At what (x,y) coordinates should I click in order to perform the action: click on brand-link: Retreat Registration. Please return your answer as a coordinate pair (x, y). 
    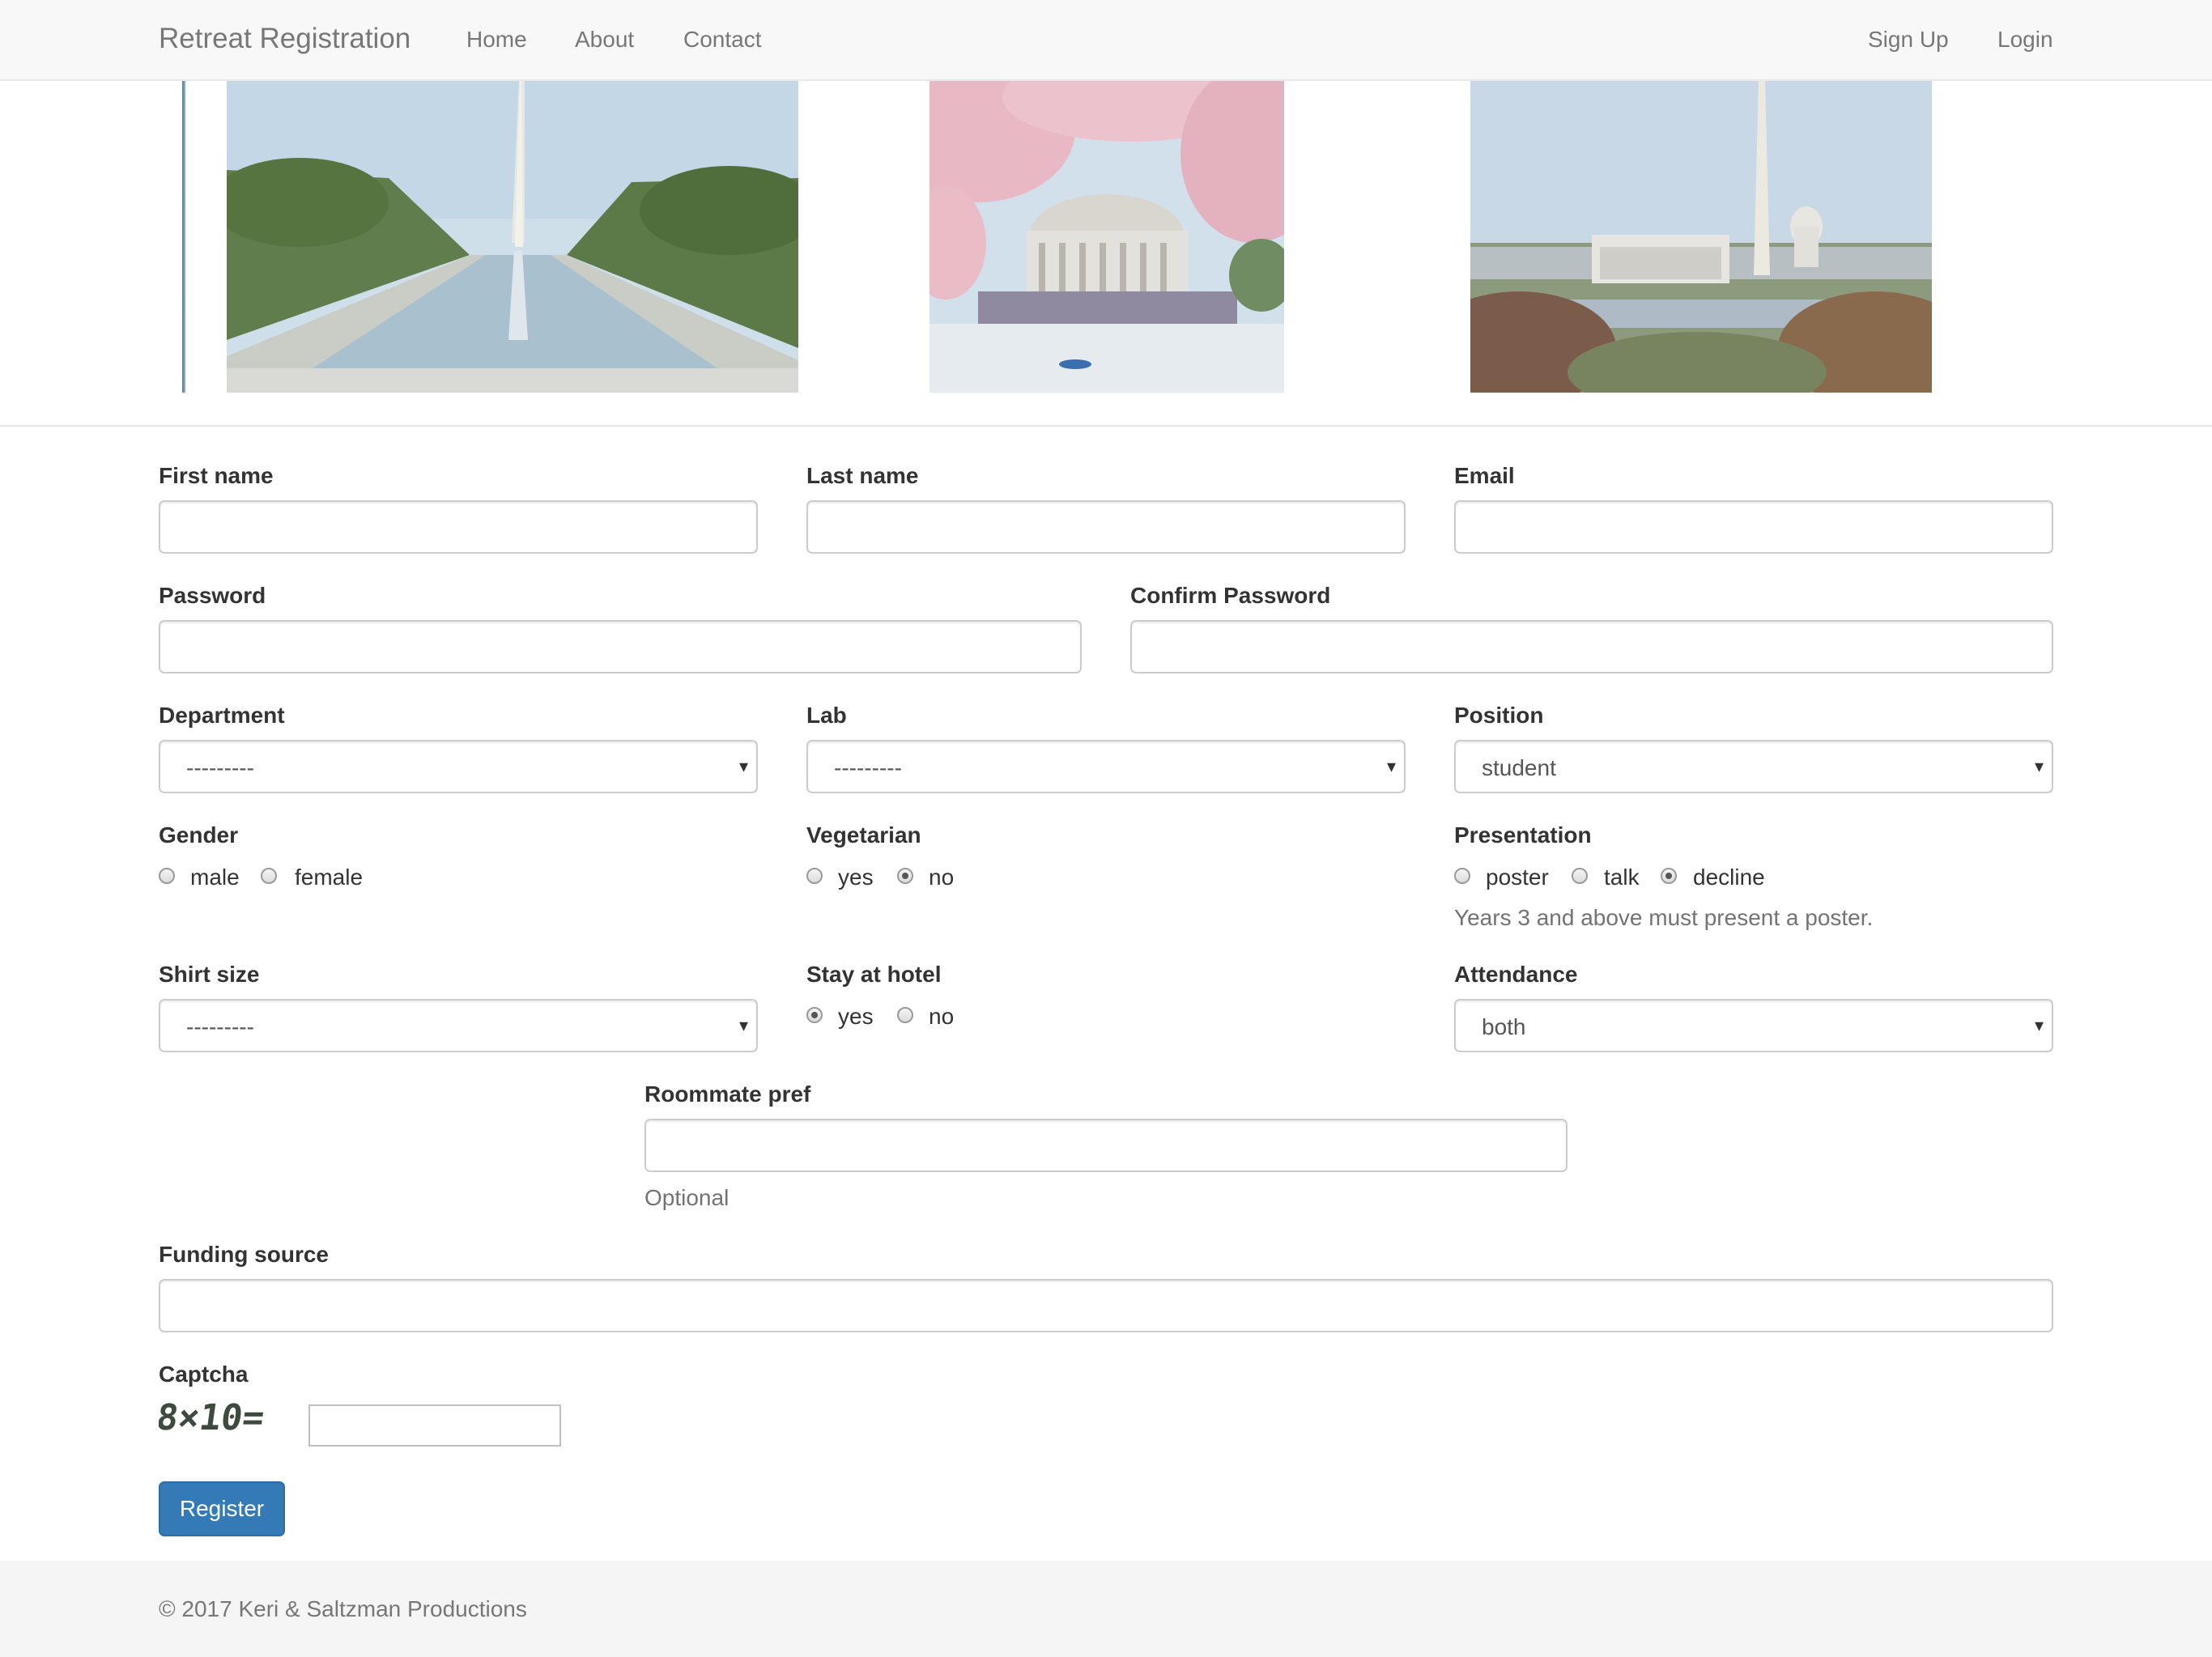
    Looking at the image, I should click on (284, 39).